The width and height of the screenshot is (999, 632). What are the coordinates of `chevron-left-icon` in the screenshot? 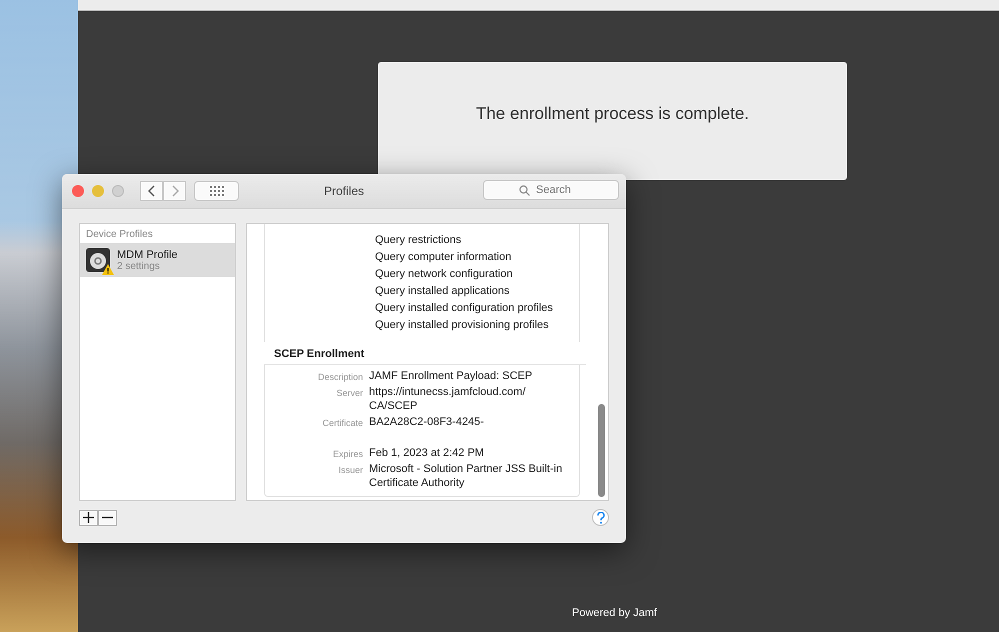 It's located at (152, 191).